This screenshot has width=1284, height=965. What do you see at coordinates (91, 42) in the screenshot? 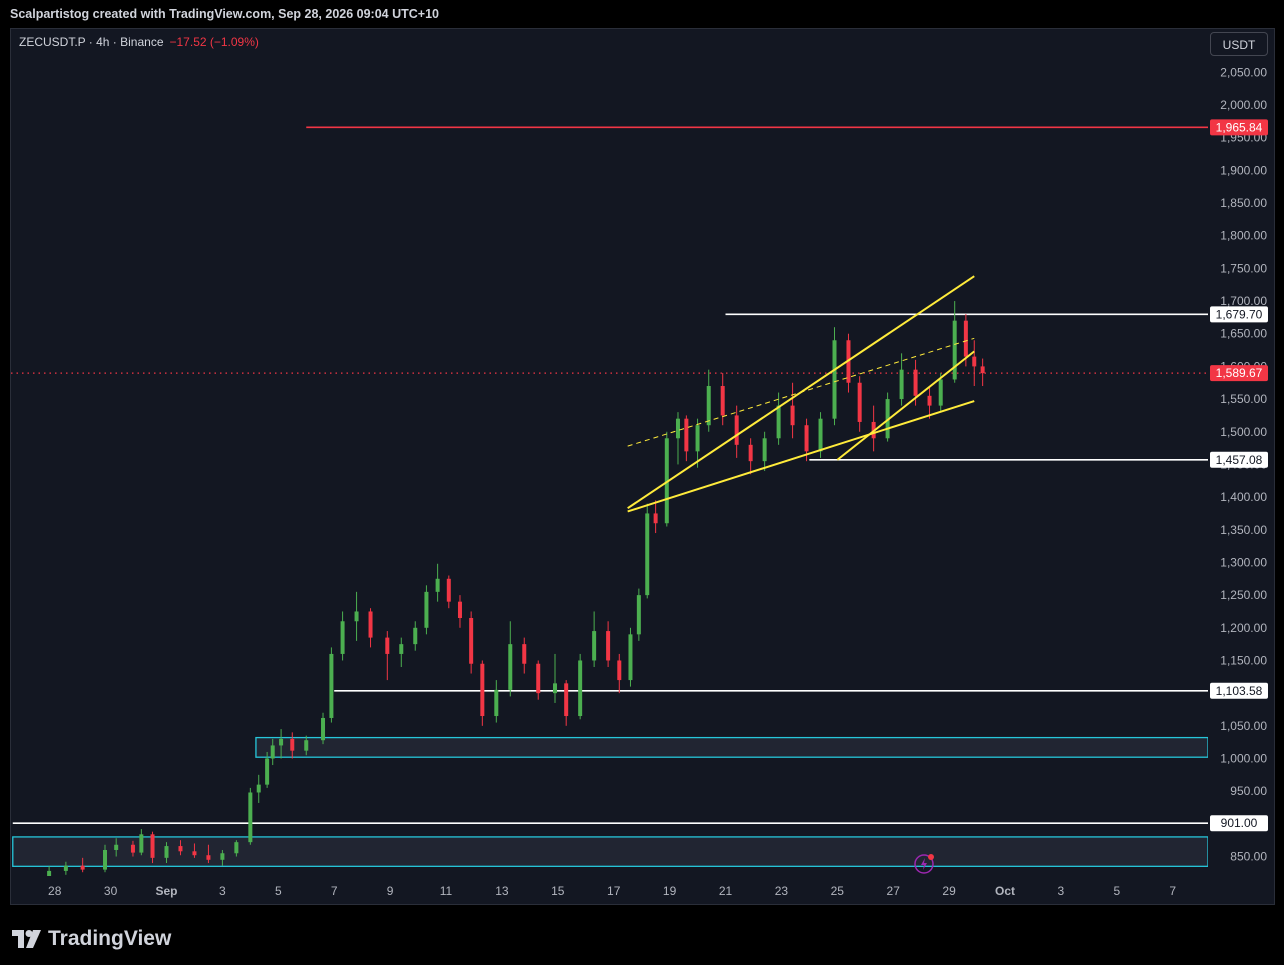
I see `symbol-label: ZECUSDT.P · 4h · Binance` at bounding box center [91, 42].